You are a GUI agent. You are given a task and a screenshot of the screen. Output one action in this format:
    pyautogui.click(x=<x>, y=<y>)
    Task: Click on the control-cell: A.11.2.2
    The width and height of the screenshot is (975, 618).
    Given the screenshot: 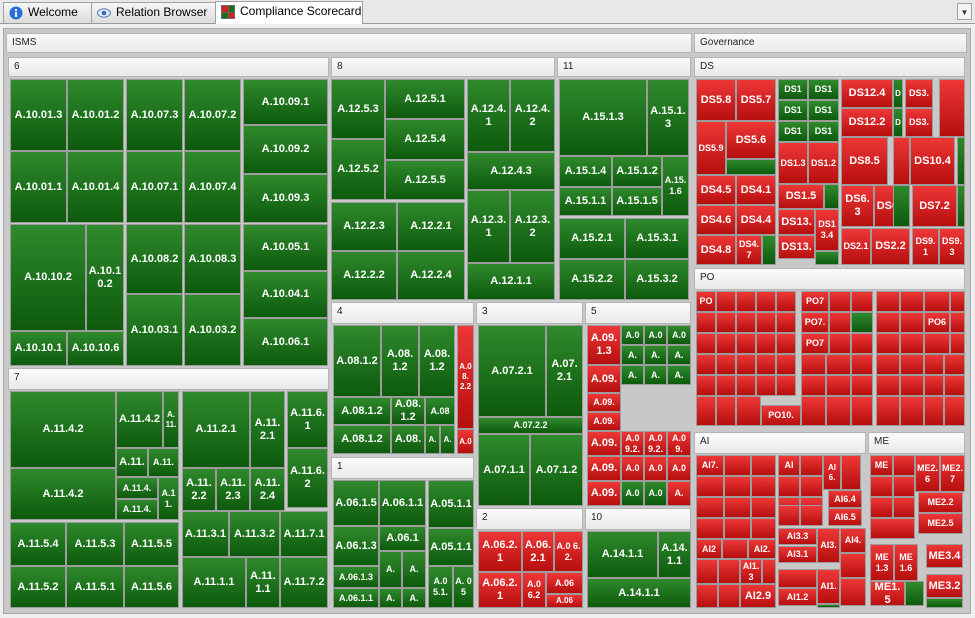 What is the action you would take?
    pyautogui.click(x=199, y=489)
    